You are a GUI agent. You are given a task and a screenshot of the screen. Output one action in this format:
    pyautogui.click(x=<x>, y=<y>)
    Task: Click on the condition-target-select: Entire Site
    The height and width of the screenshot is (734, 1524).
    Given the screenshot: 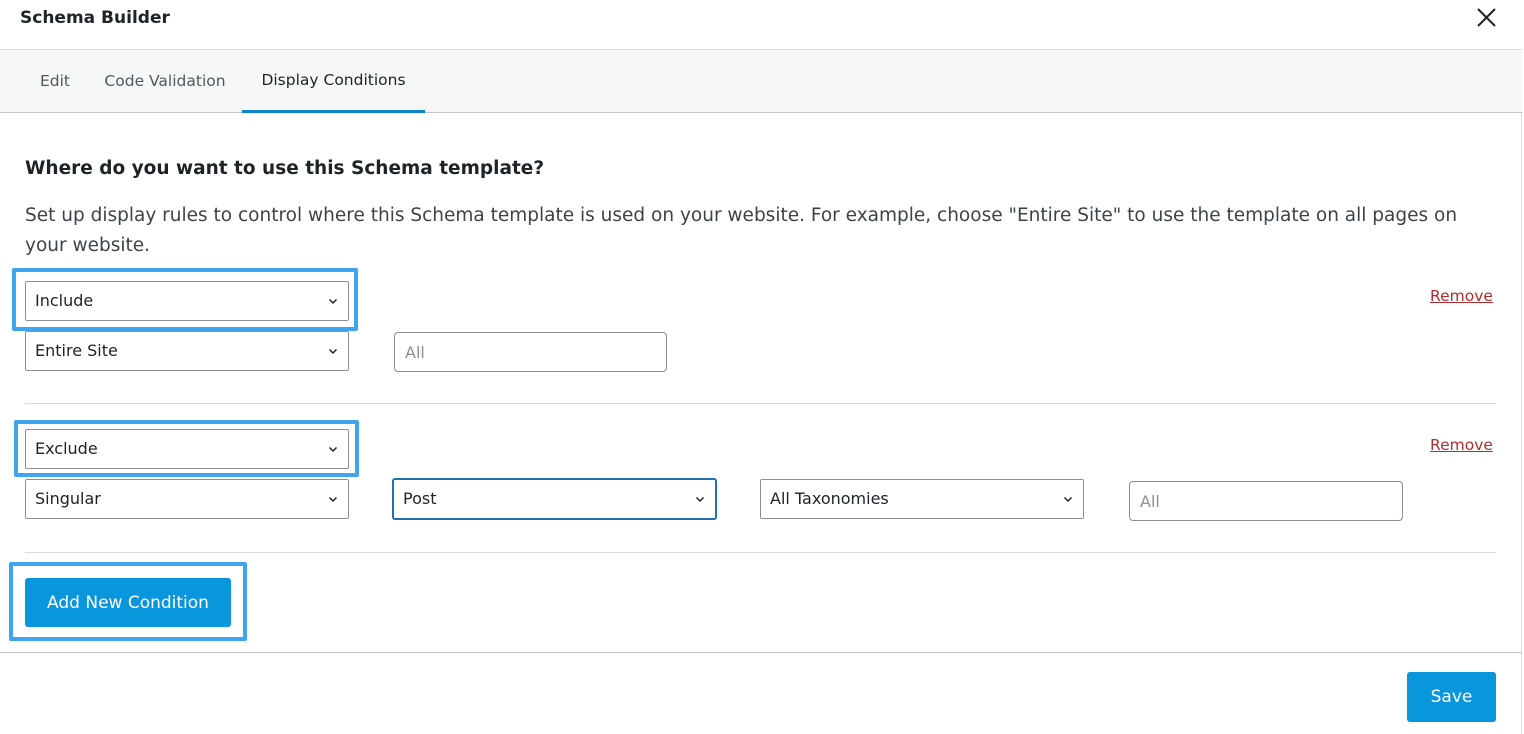 What is the action you would take?
    pyautogui.click(x=187, y=351)
    